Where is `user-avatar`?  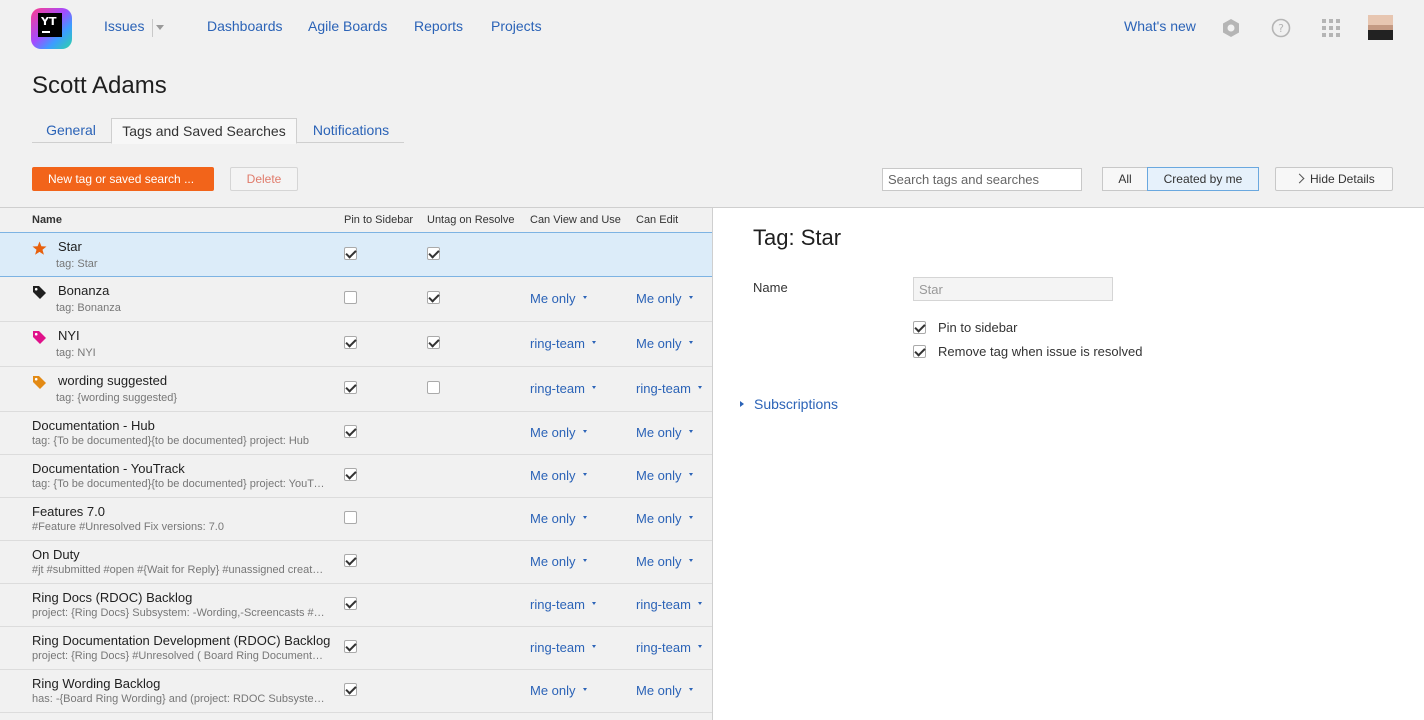
user-avatar is located at coordinates (1380, 27).